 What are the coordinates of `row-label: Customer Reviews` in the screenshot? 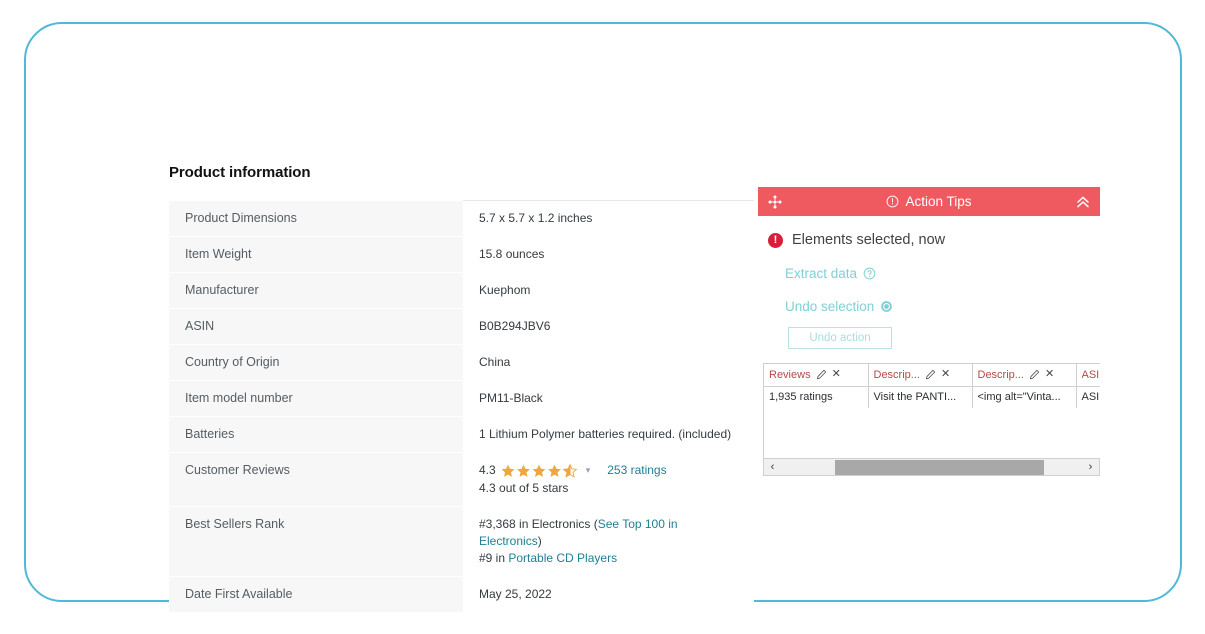 It's located at (316, 479).